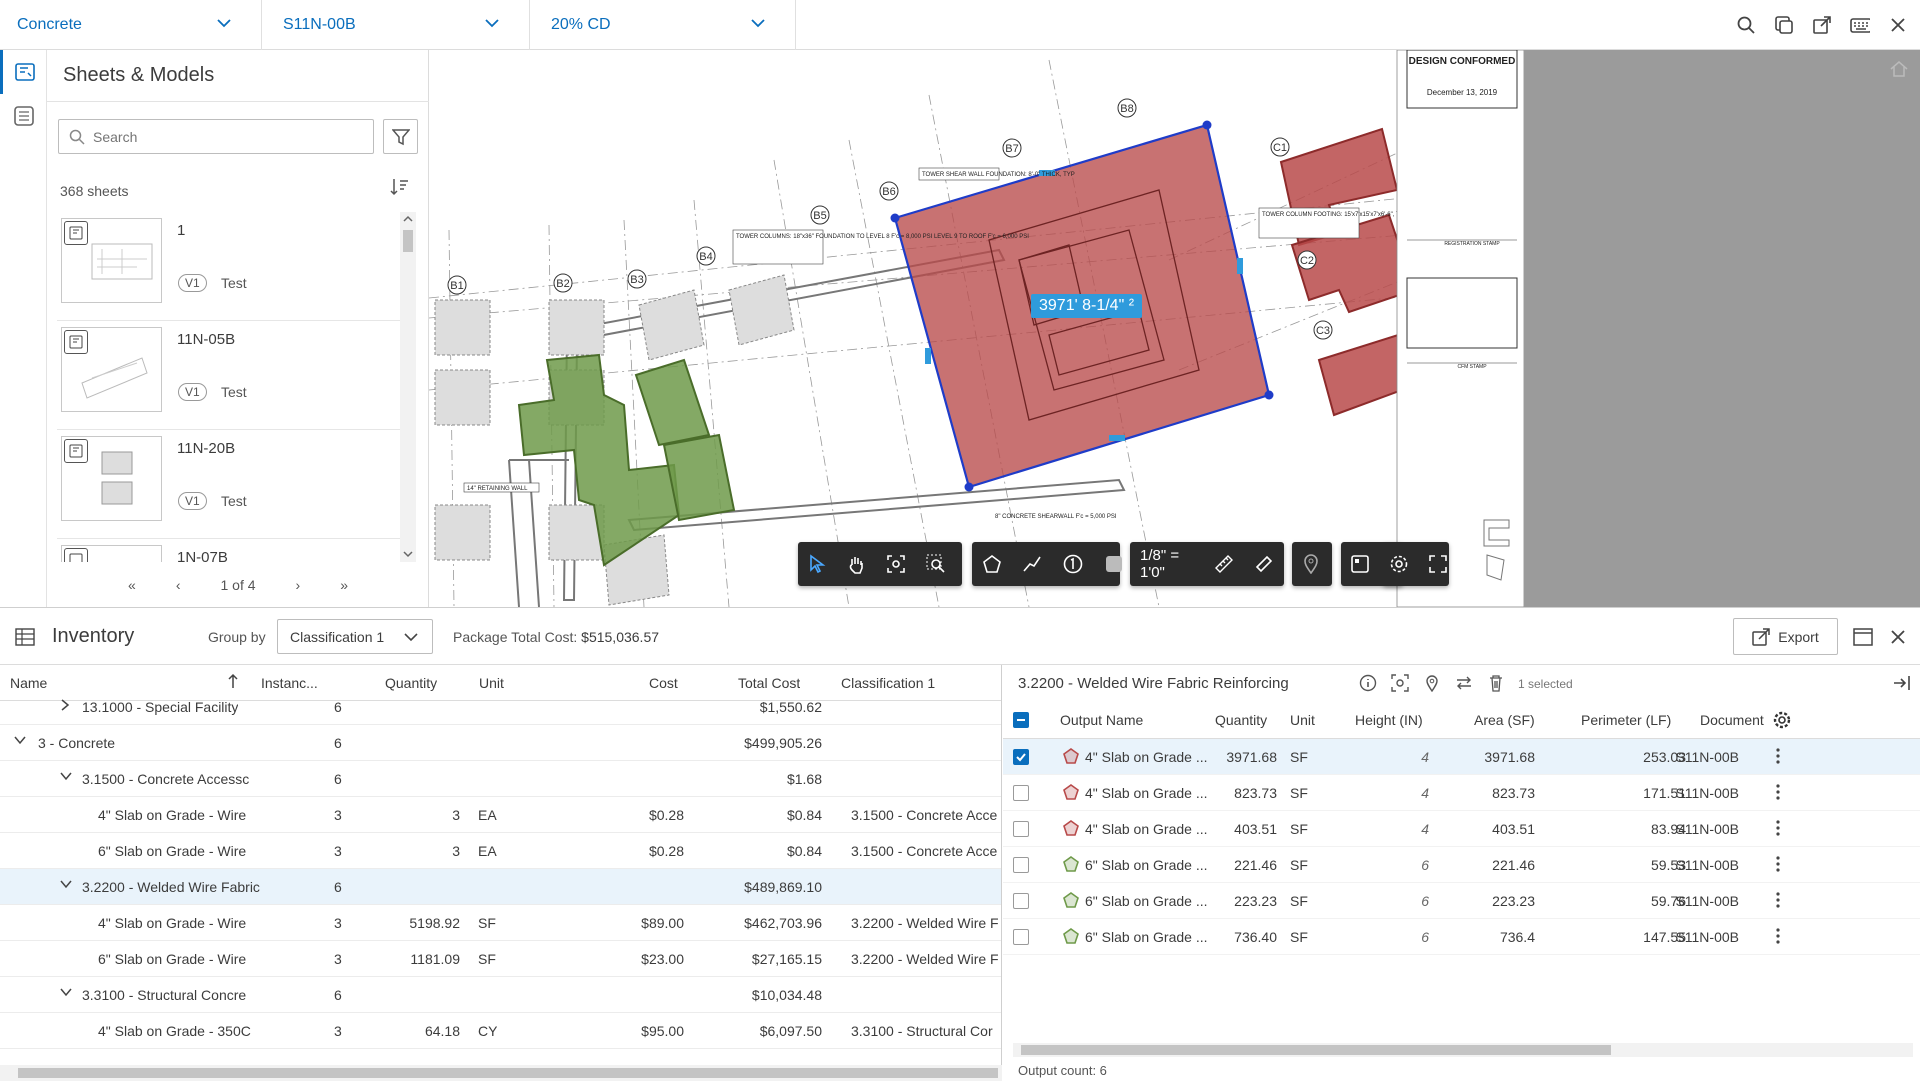 Image resolution: width=1920 pixels, height=1081 pixels. Describe the element at coordinates (1822, 25) in the screenshot. I see `share-icon` at that location.